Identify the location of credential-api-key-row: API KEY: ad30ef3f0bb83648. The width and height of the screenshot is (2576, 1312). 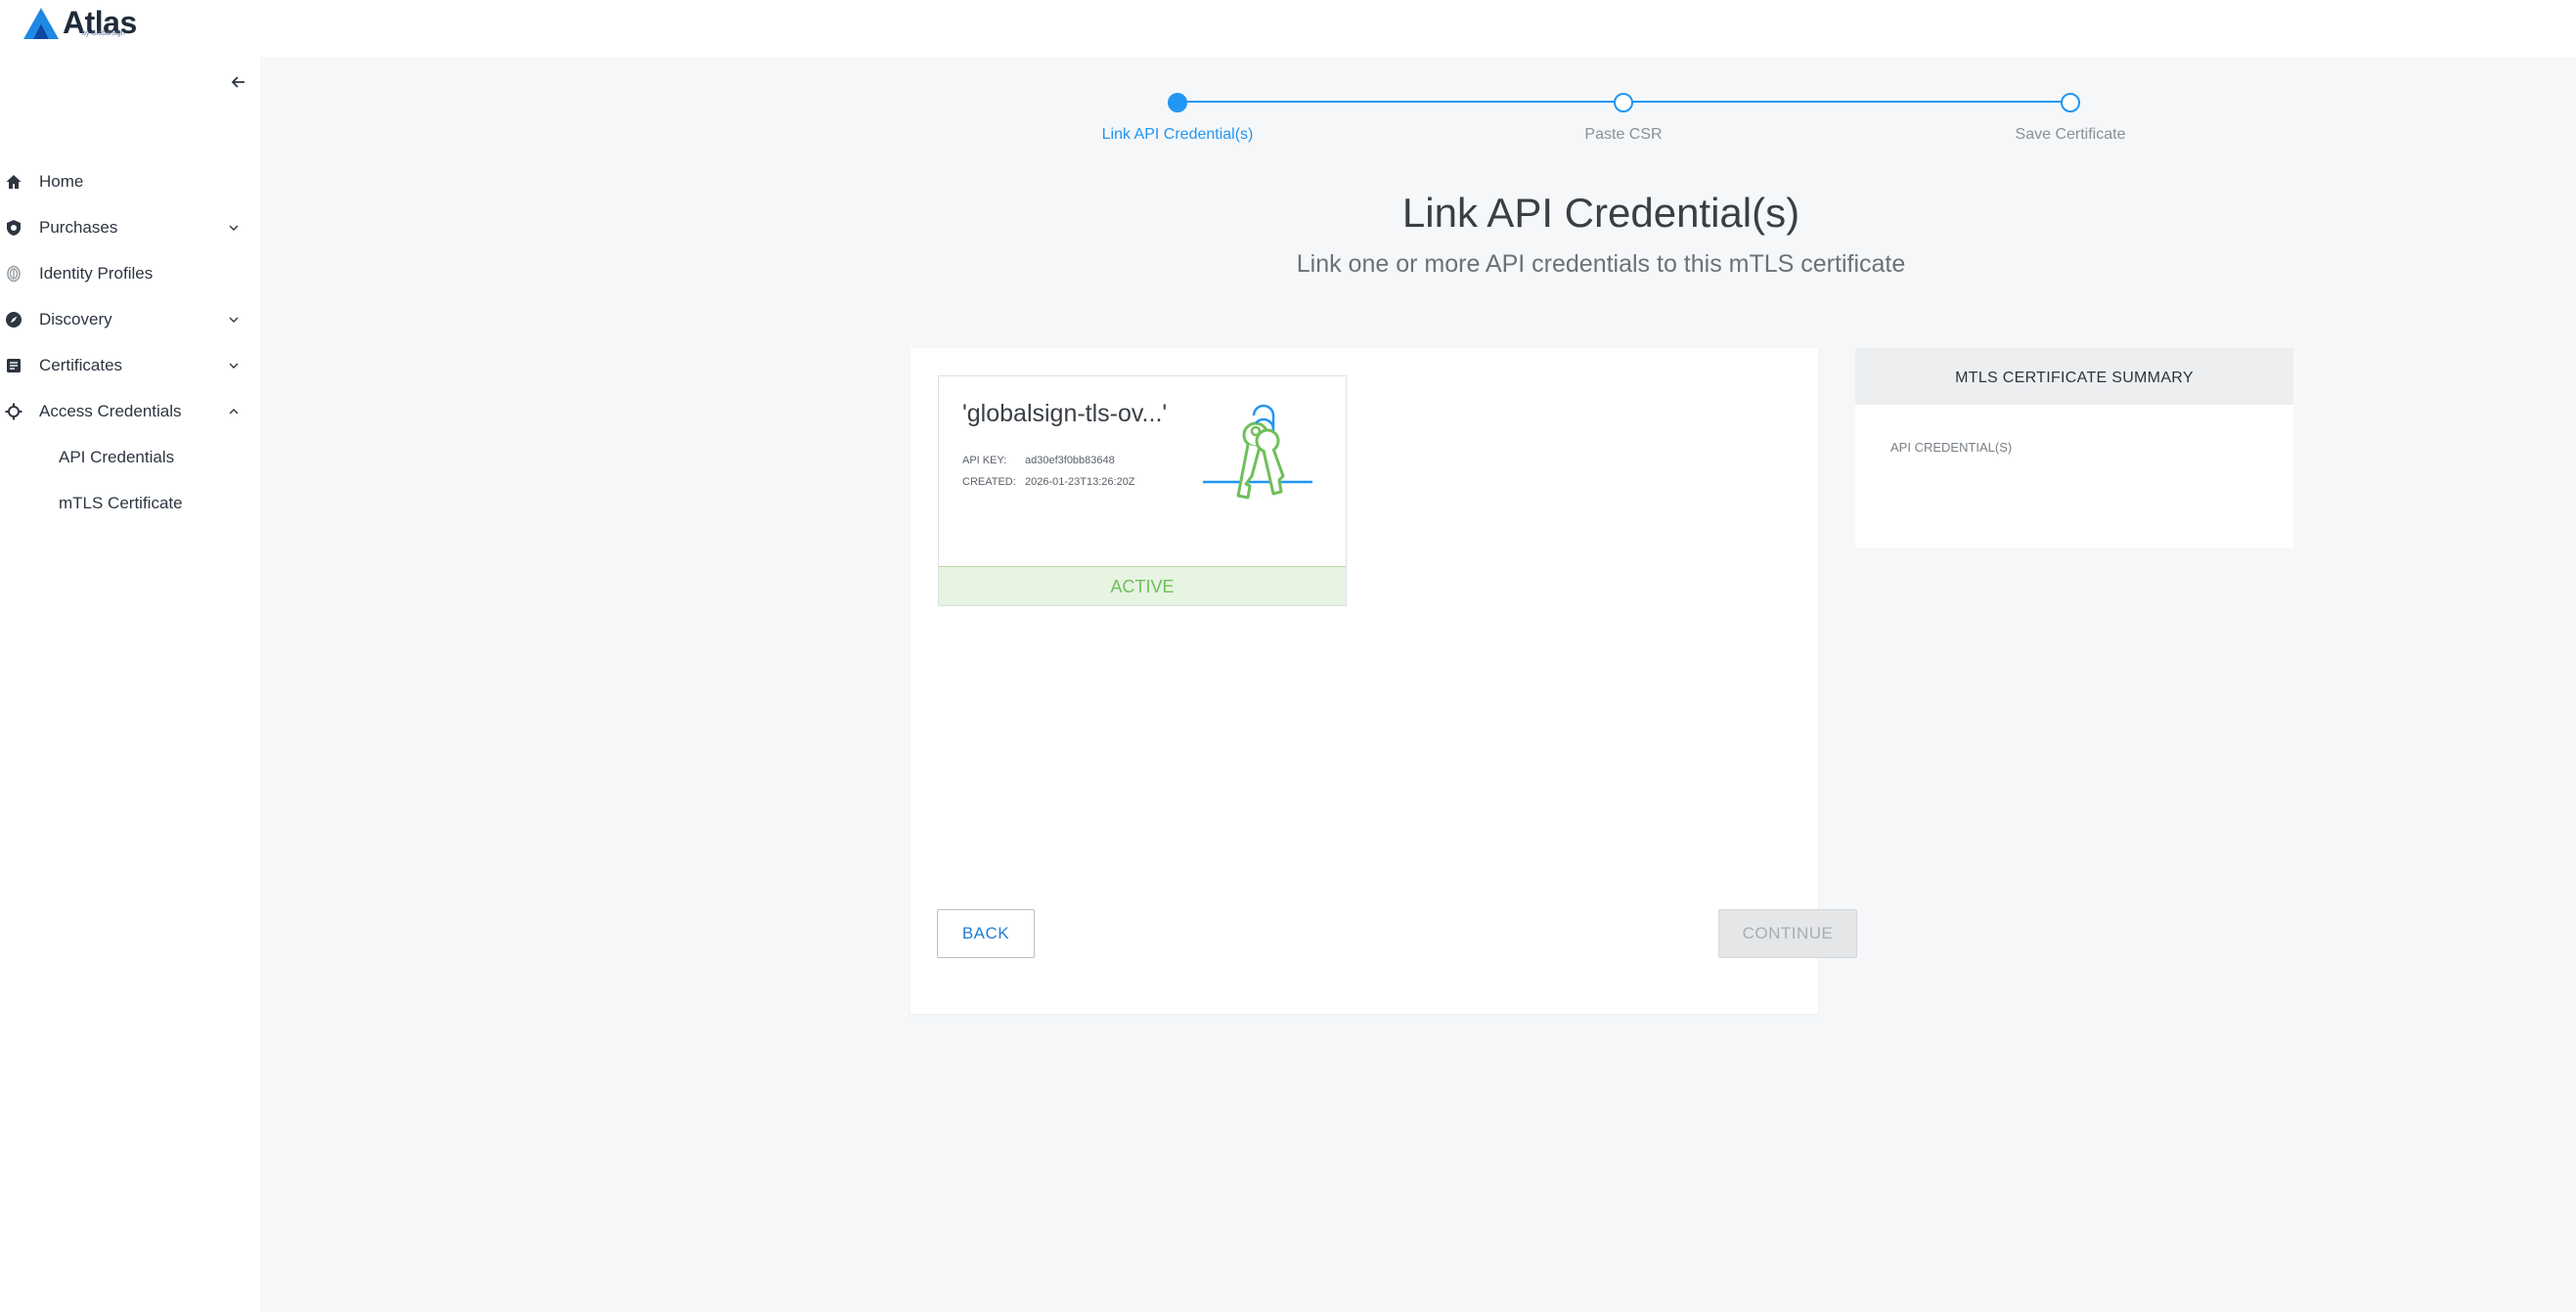
(1038, 461).